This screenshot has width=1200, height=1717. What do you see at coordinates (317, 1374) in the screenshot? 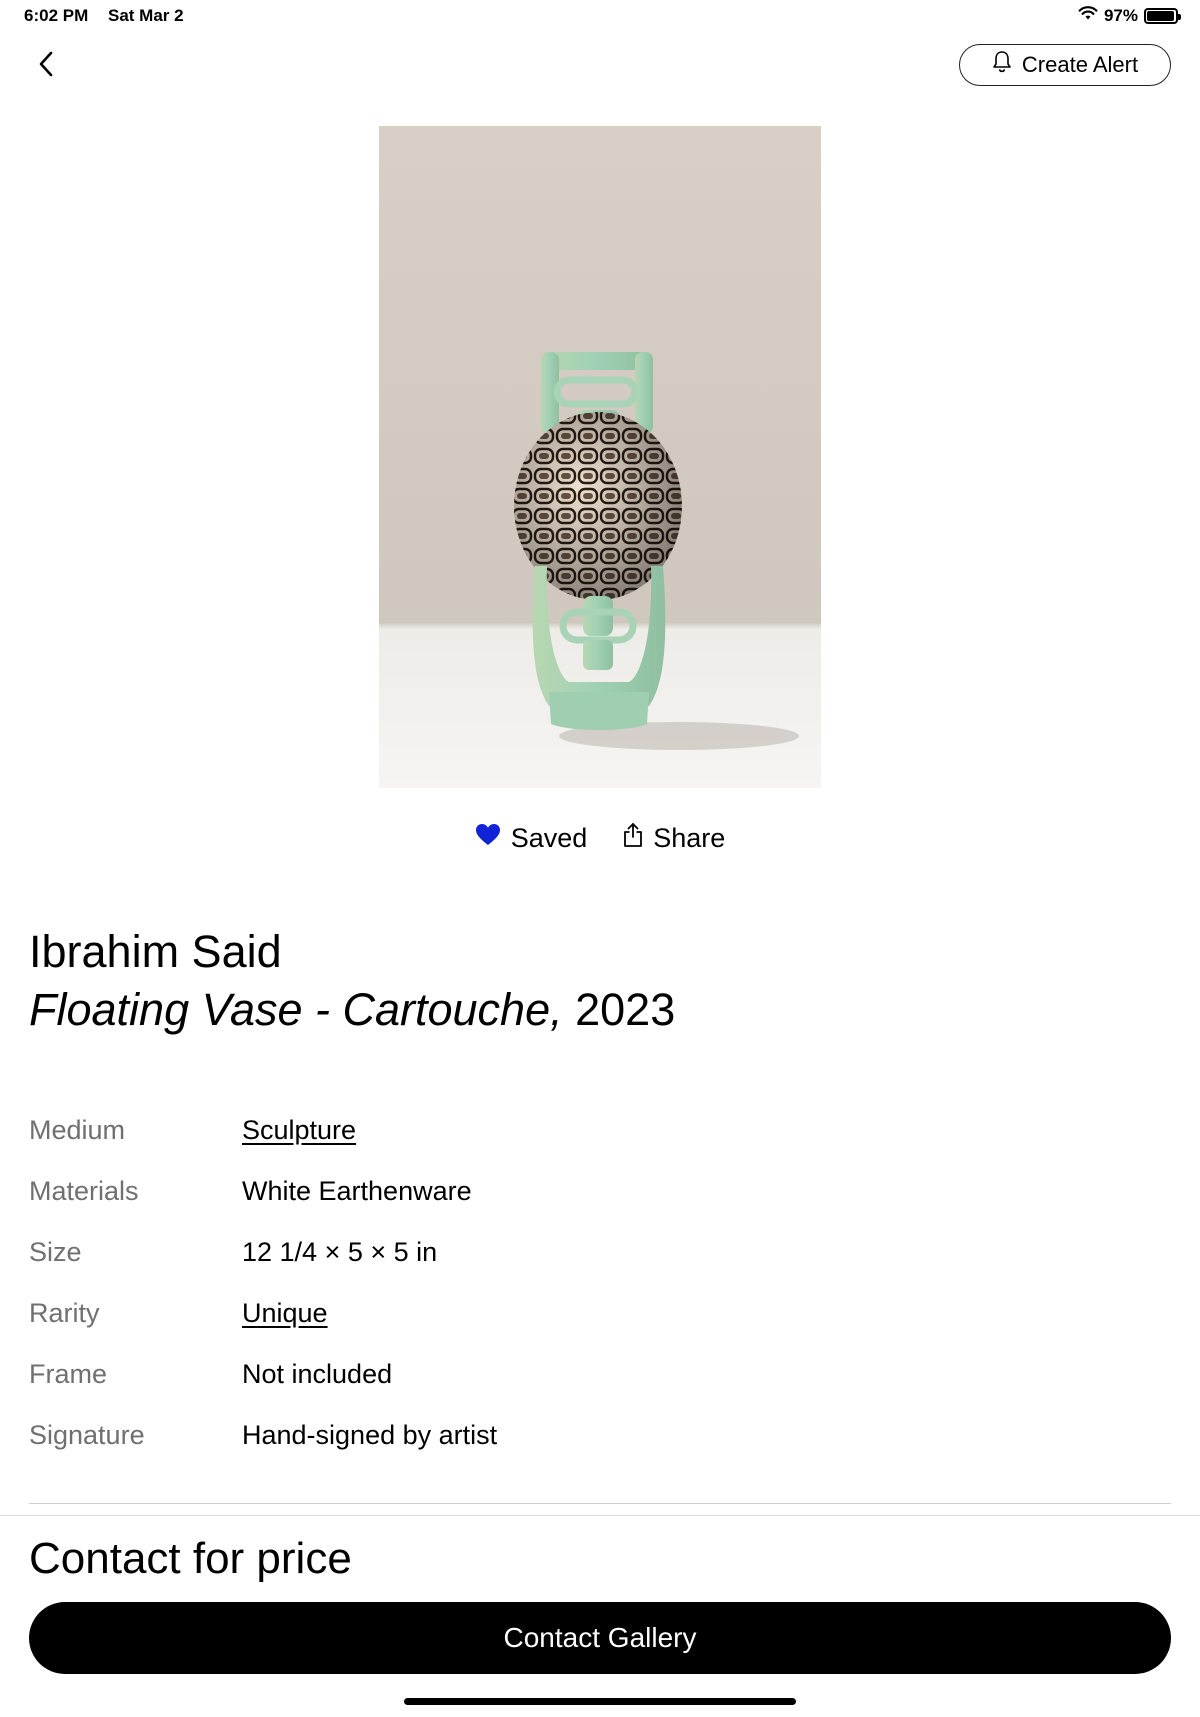
I see `frame-value: Not included` at bounding box center [317, 1374].